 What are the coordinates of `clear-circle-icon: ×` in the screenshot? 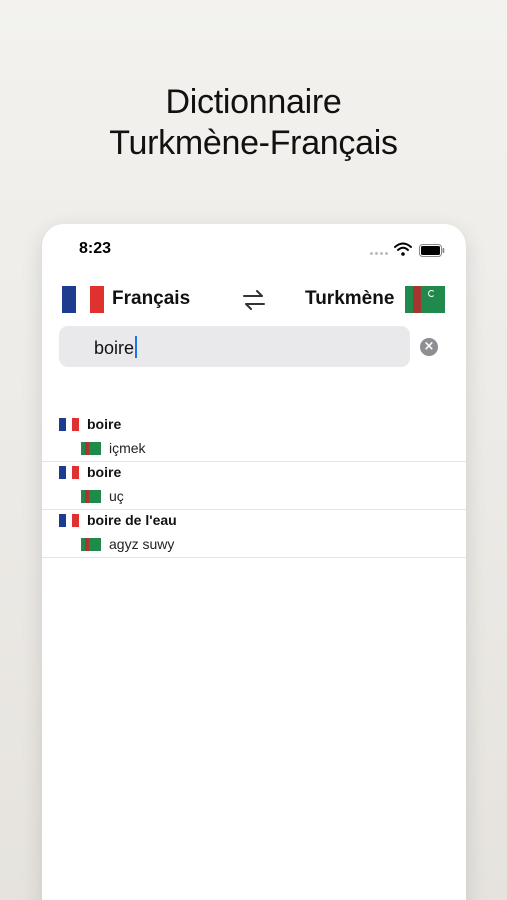 It's located at (429, 347).